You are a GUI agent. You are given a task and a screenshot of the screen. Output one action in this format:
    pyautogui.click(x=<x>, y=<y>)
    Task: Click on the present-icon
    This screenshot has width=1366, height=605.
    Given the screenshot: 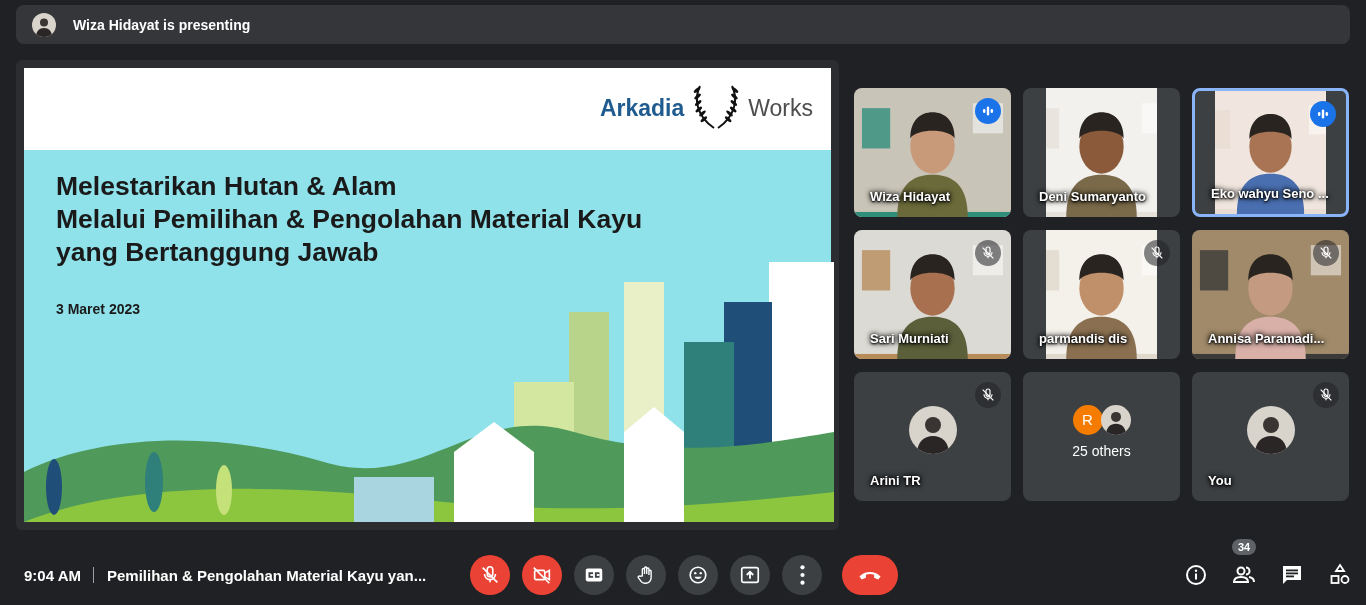 What is the action you would take?
    pyautogui.click(x=750, y=575)
    